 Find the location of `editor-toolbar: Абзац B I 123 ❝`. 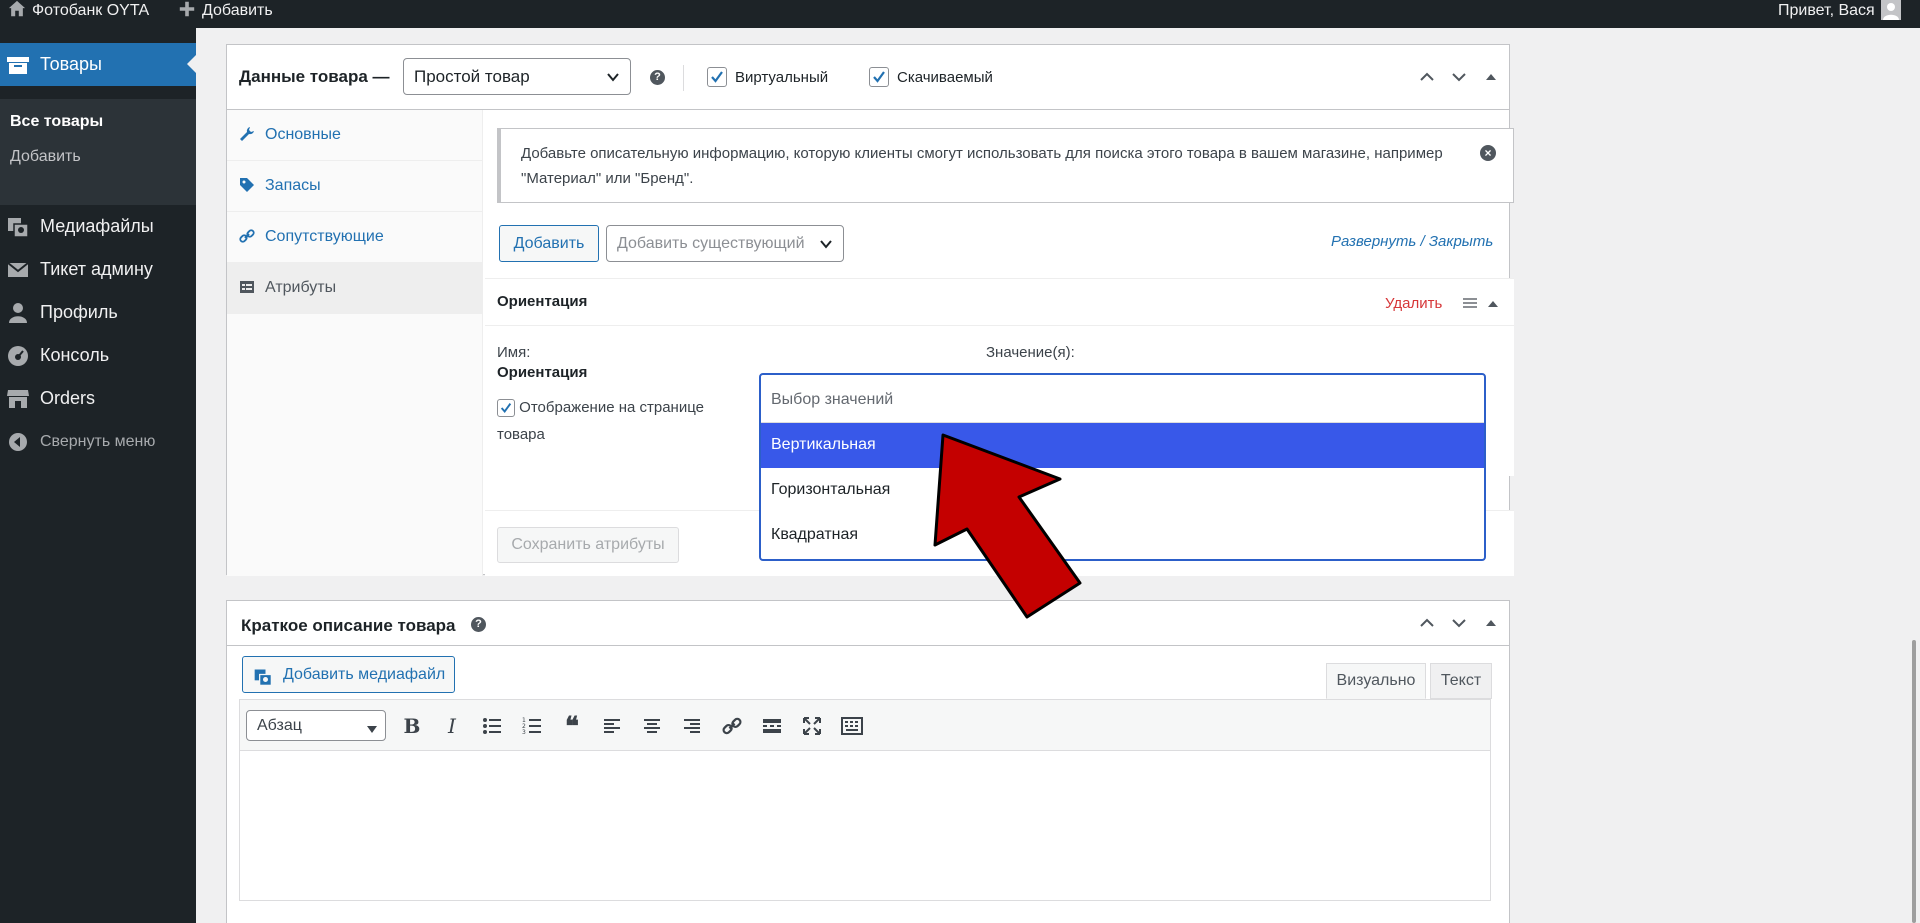

editor-toolbar: Абзац B I 123 ❝ is located at coordinates (865, 725).